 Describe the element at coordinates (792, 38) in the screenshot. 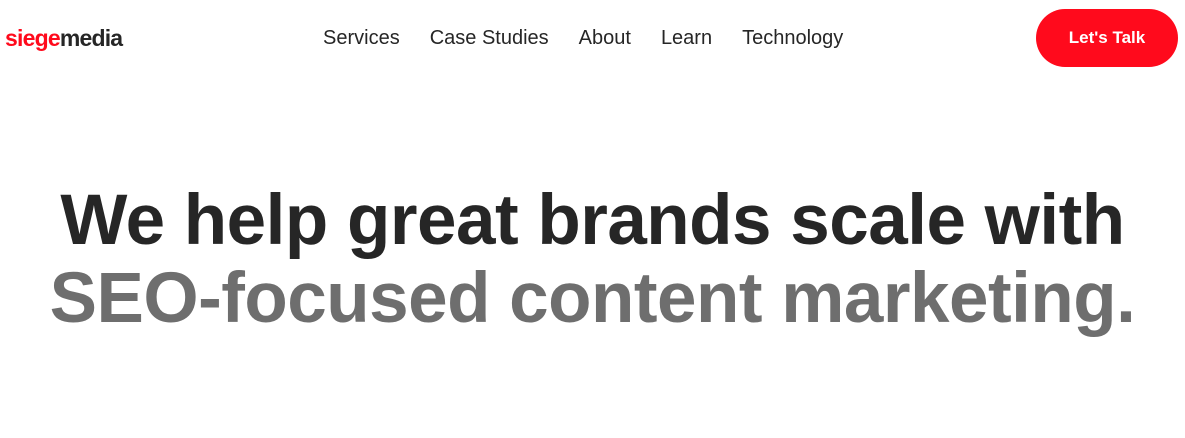

I see `nav-item-technology: Technology` at that location.